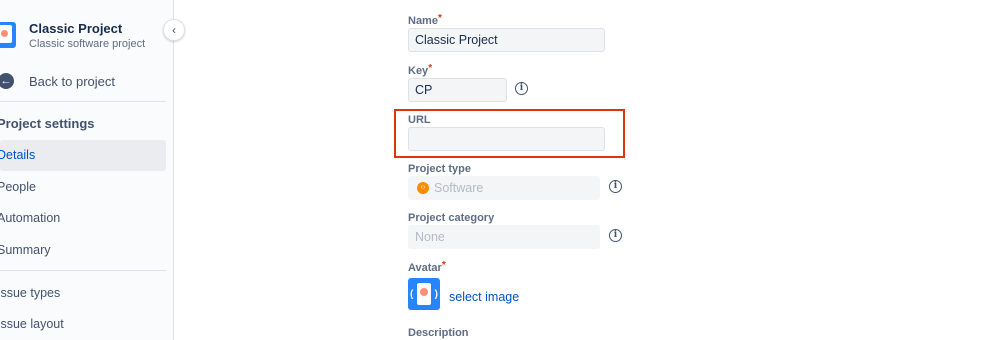 The height and width of the screenshot is (340, 999). I want to click on project-type-select: Software, so click(504, 188).